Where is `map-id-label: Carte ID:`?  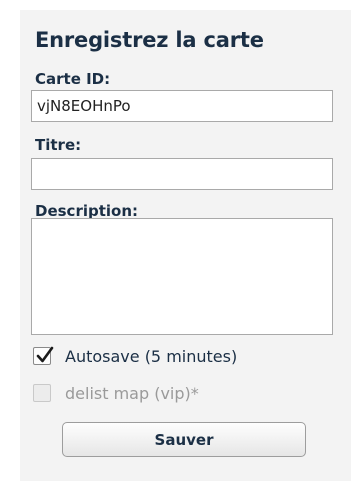
map-id-label: Carte ID: is located at coordinates (73, 79).